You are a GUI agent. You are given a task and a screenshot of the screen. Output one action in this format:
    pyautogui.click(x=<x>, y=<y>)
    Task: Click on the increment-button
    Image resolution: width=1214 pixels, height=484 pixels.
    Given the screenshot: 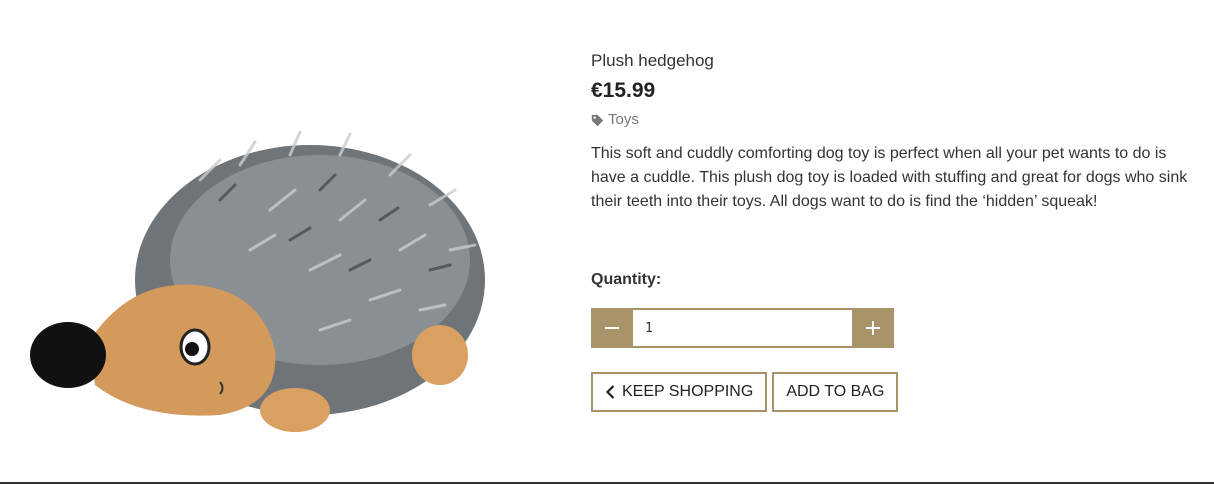 What is the action you would take?
    pyautogui.click(x=873, y=328)
    